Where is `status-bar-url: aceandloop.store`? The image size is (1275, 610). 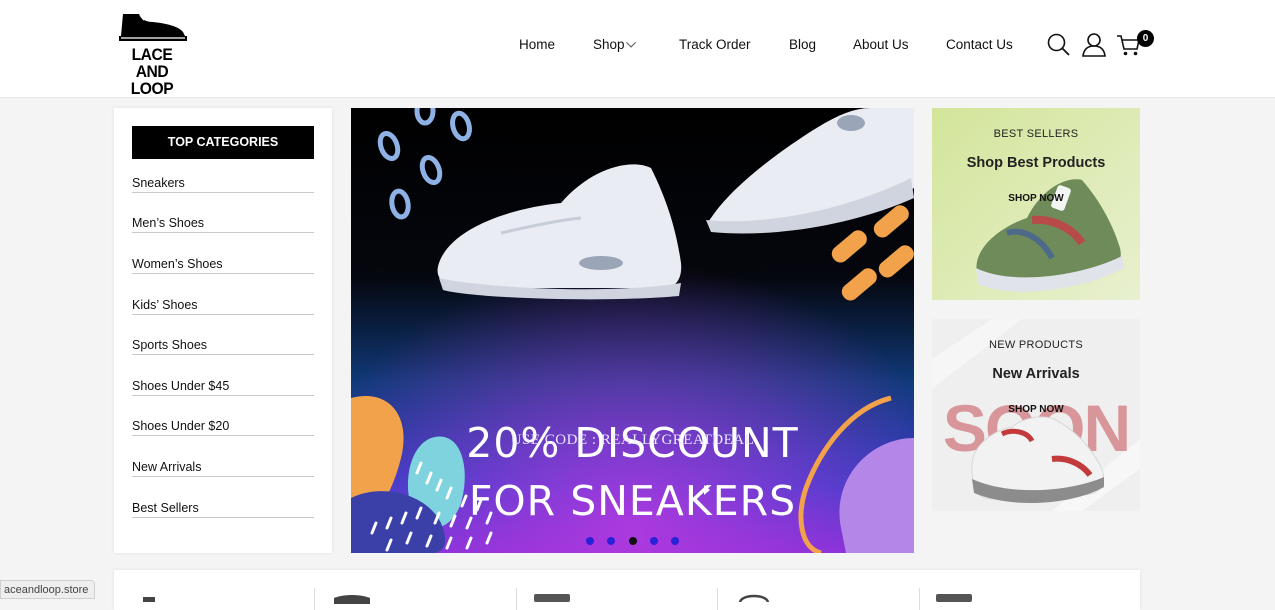 status-bar-url: aceandloop.store is located at coordinates (48, 589).